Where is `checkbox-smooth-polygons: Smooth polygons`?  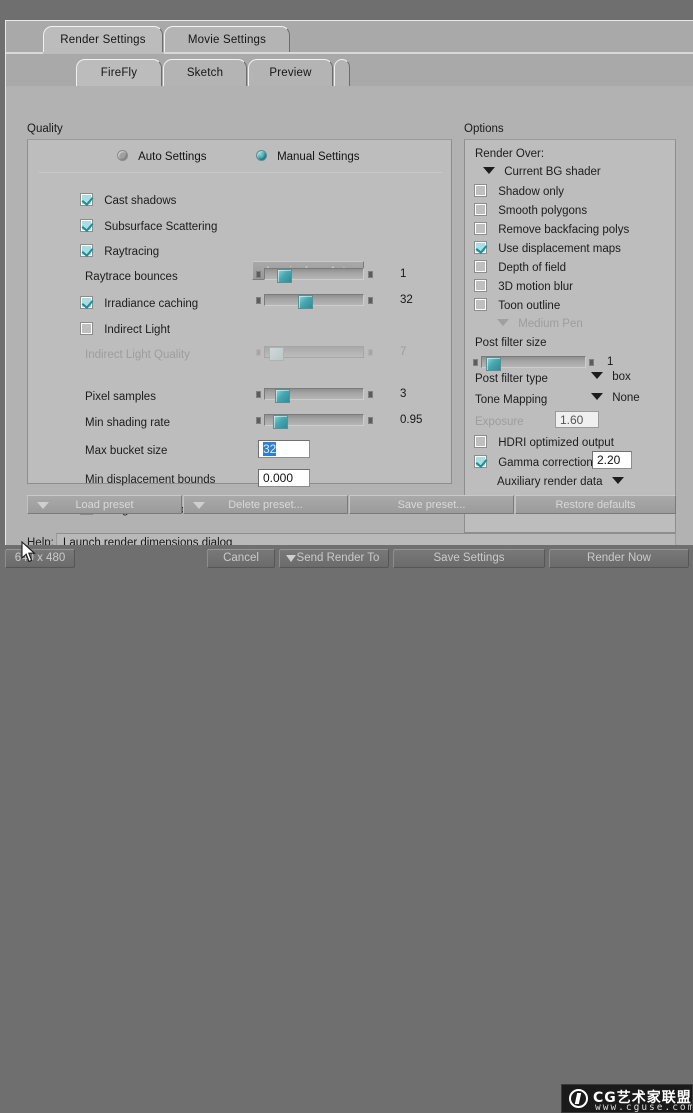 checkbox-smooth-polygons: Smooth polygons is located at coordinates (530, 210).